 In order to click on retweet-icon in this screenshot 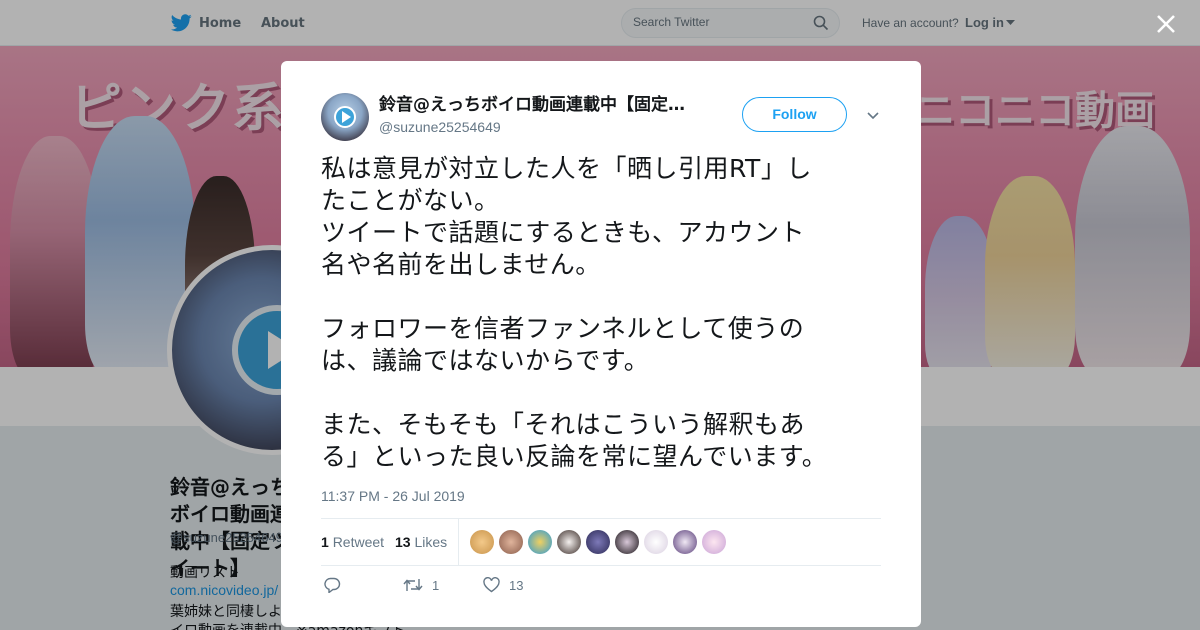, I will do `click(413, 585)`.